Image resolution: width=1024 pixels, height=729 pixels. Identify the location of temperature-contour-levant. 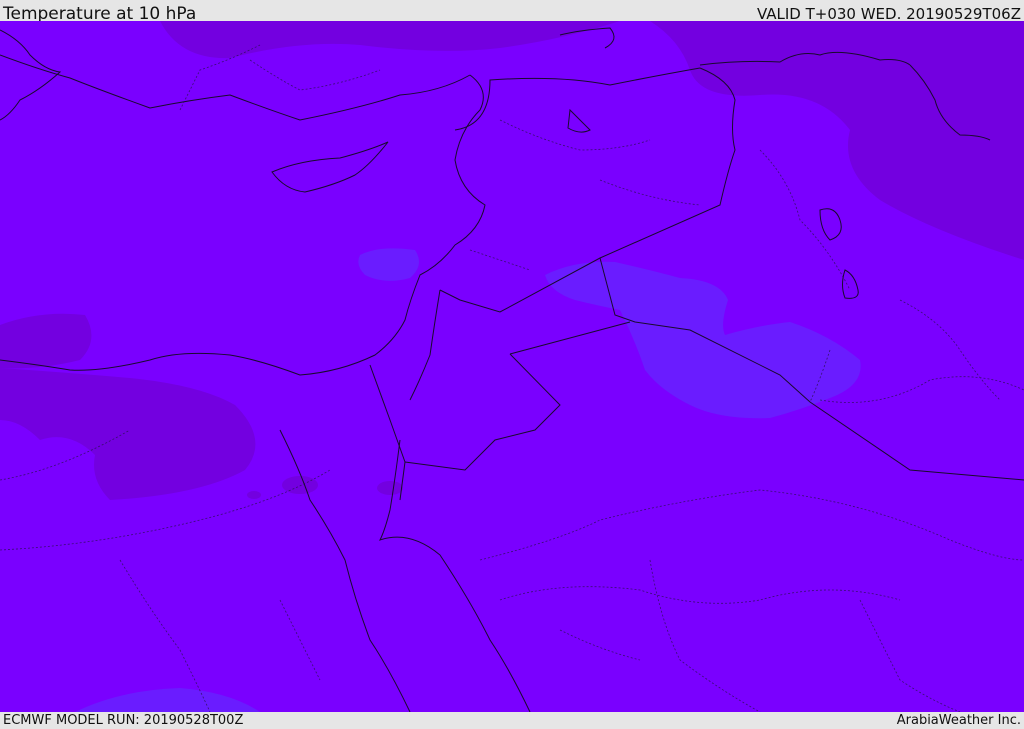
(388, 264).